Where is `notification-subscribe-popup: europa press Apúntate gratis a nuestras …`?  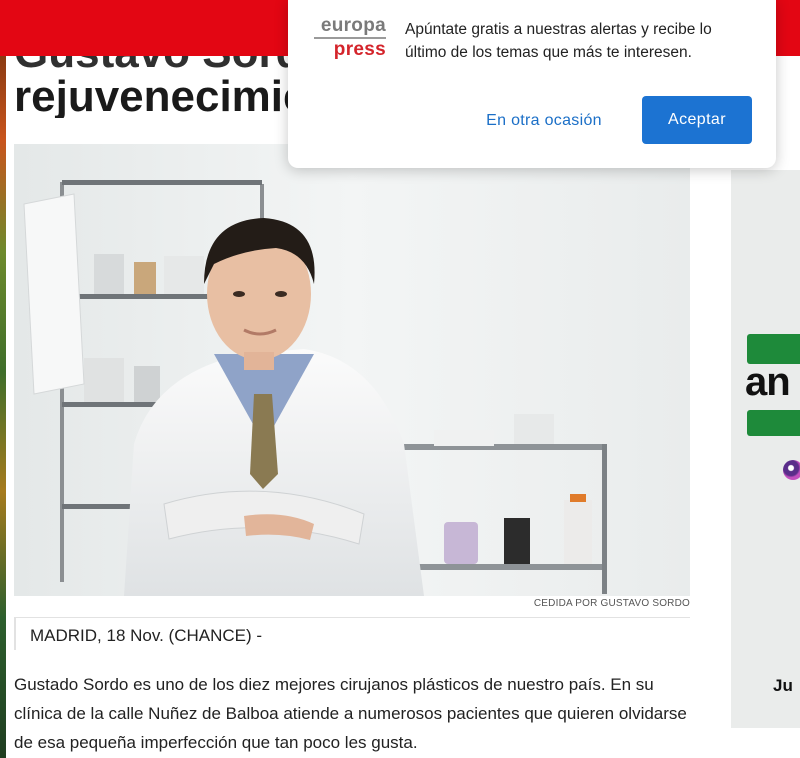 notification-subscribe-popup: europa press Apúntate gratis a nuestras … is located at coordinates (532, 84).